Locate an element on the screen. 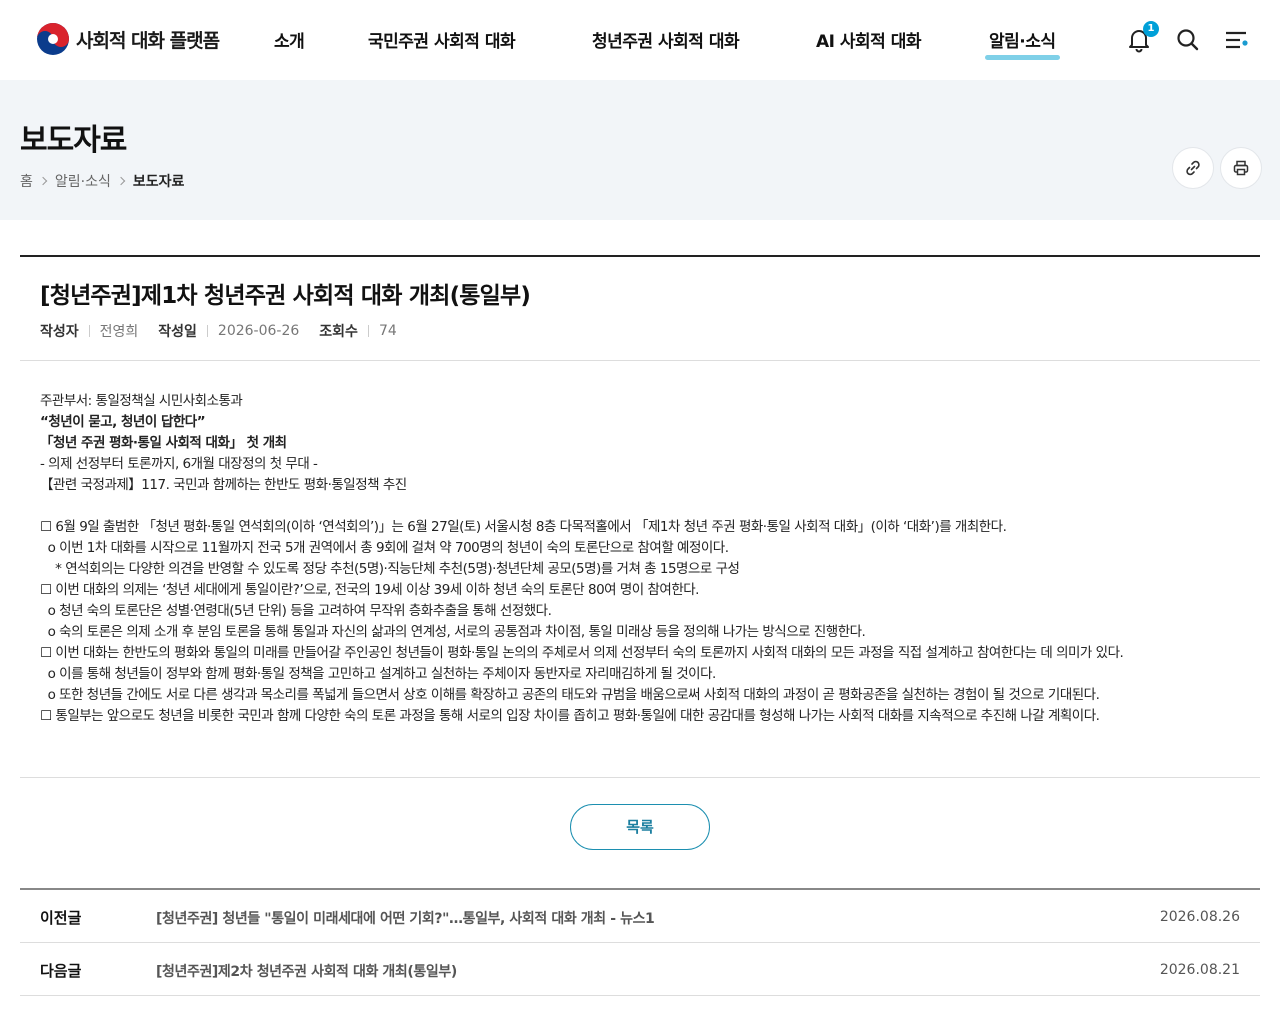  nav-item-ai-dialogue: AI 사회적 대화 is located at coordinates (869, 39).